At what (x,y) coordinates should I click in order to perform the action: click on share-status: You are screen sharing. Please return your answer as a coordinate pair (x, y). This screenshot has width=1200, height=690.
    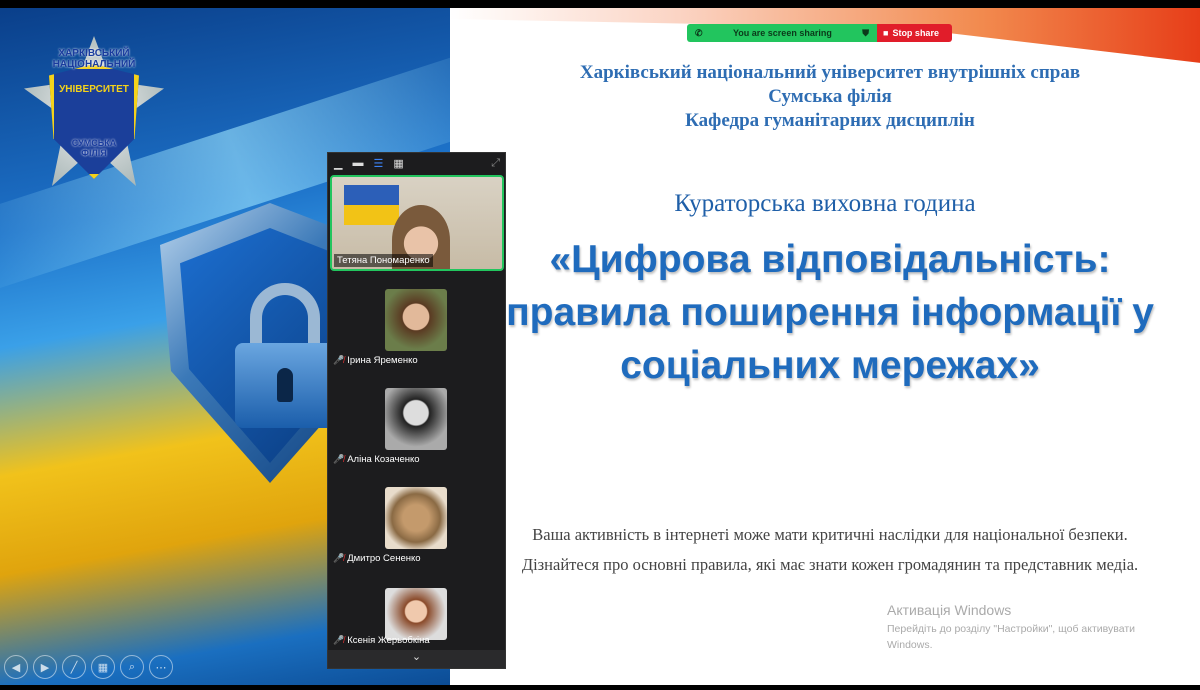
    Looking at the image, I should click on (782, 33).